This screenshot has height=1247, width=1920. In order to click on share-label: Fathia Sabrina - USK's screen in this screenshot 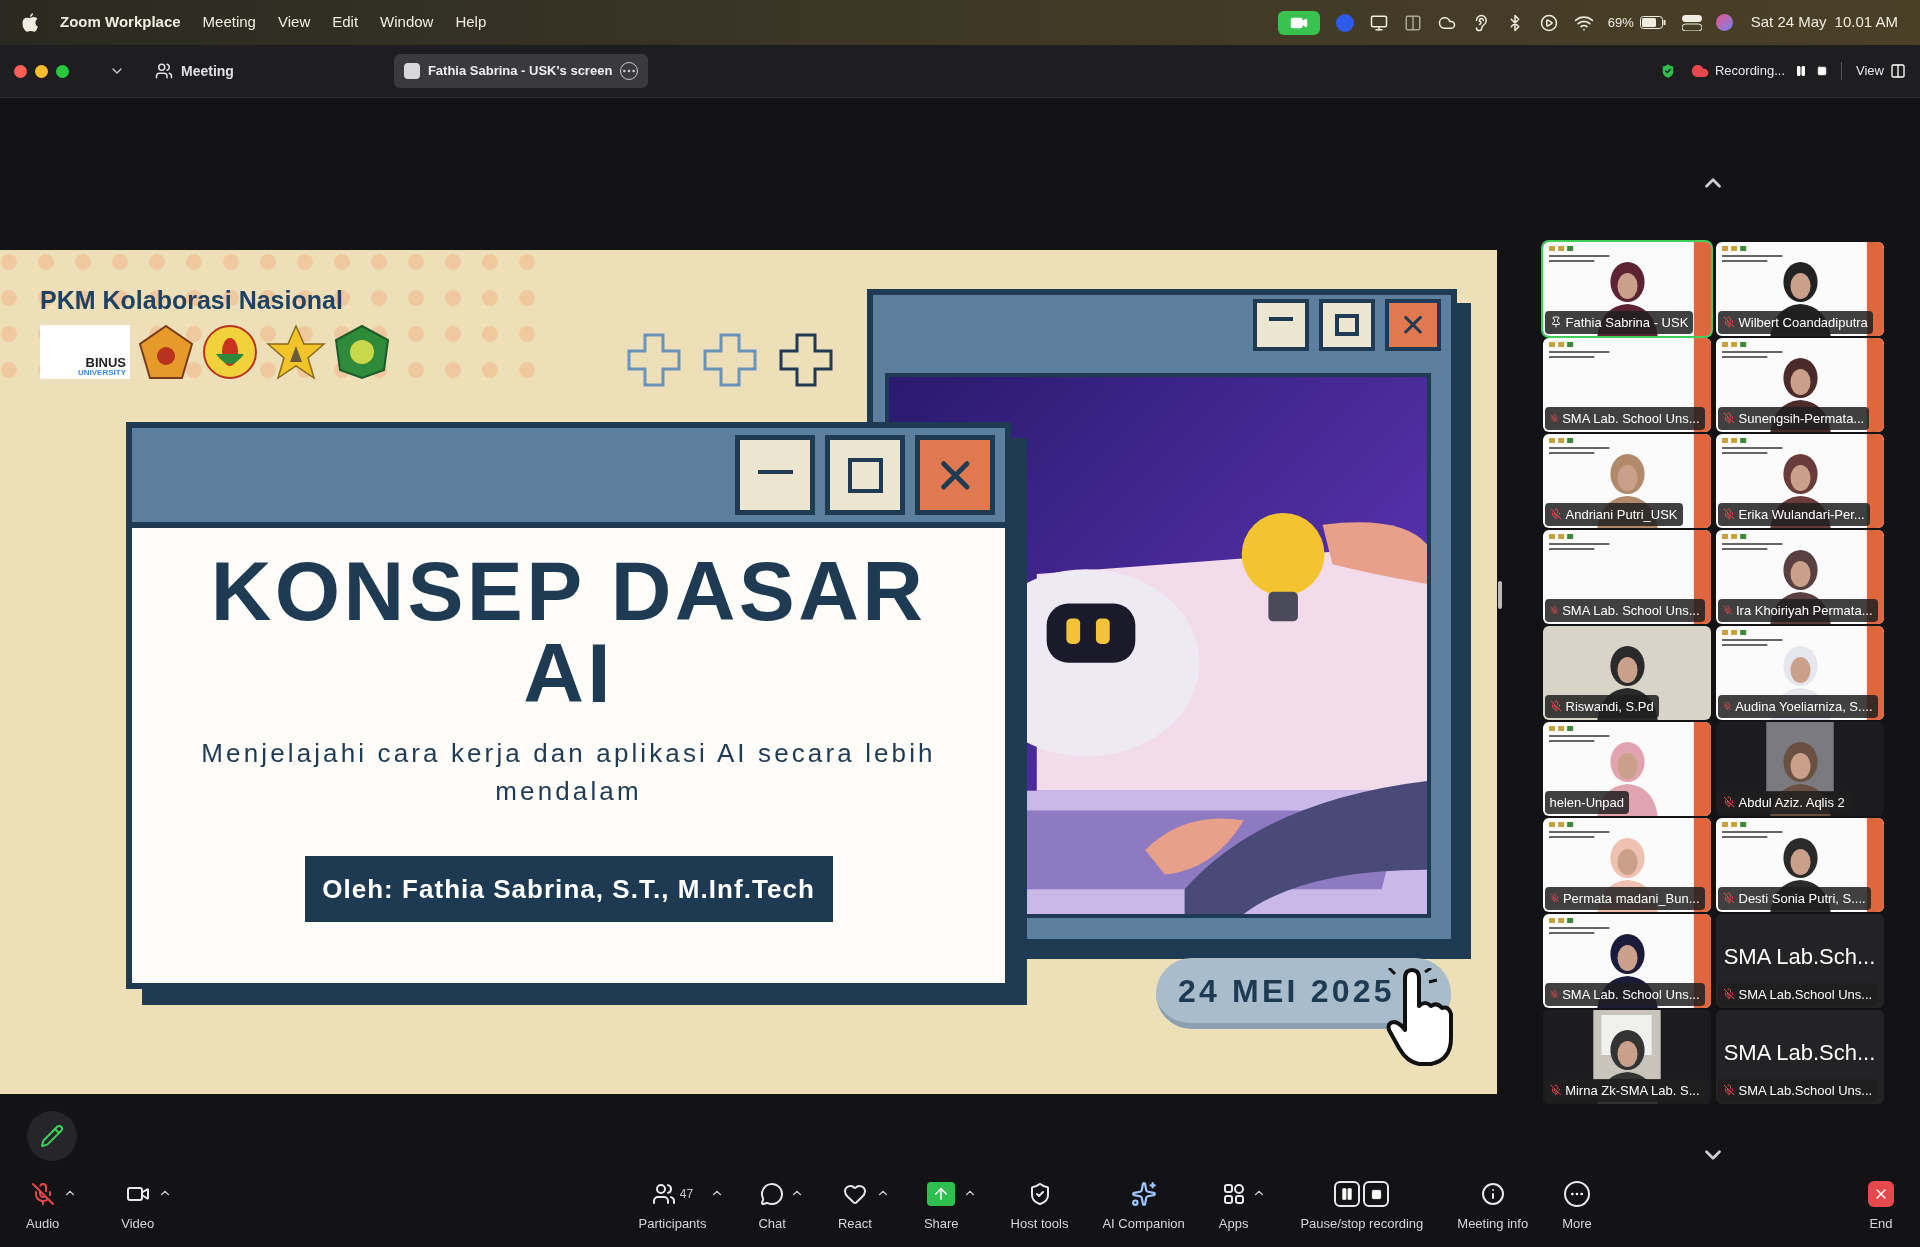, I will do `click(520, 71)`.